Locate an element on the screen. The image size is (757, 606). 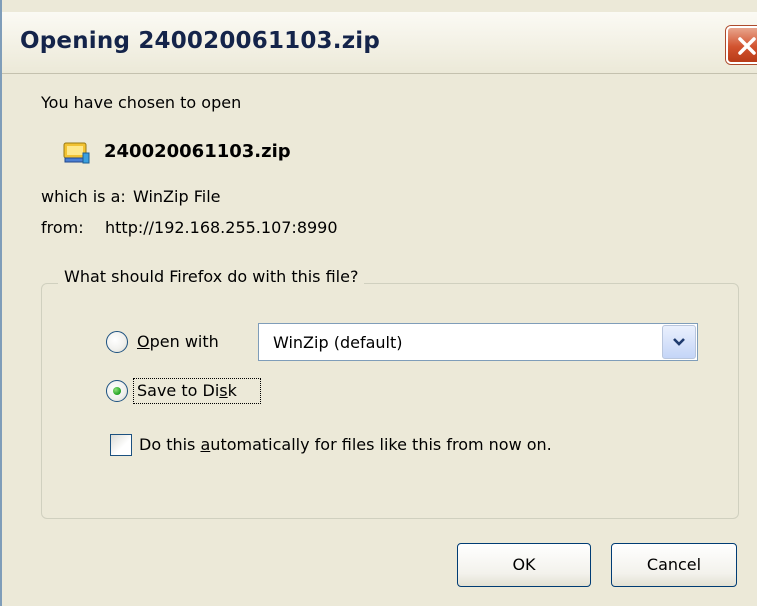
zip-file-icon is located at coordinates (76, 153).